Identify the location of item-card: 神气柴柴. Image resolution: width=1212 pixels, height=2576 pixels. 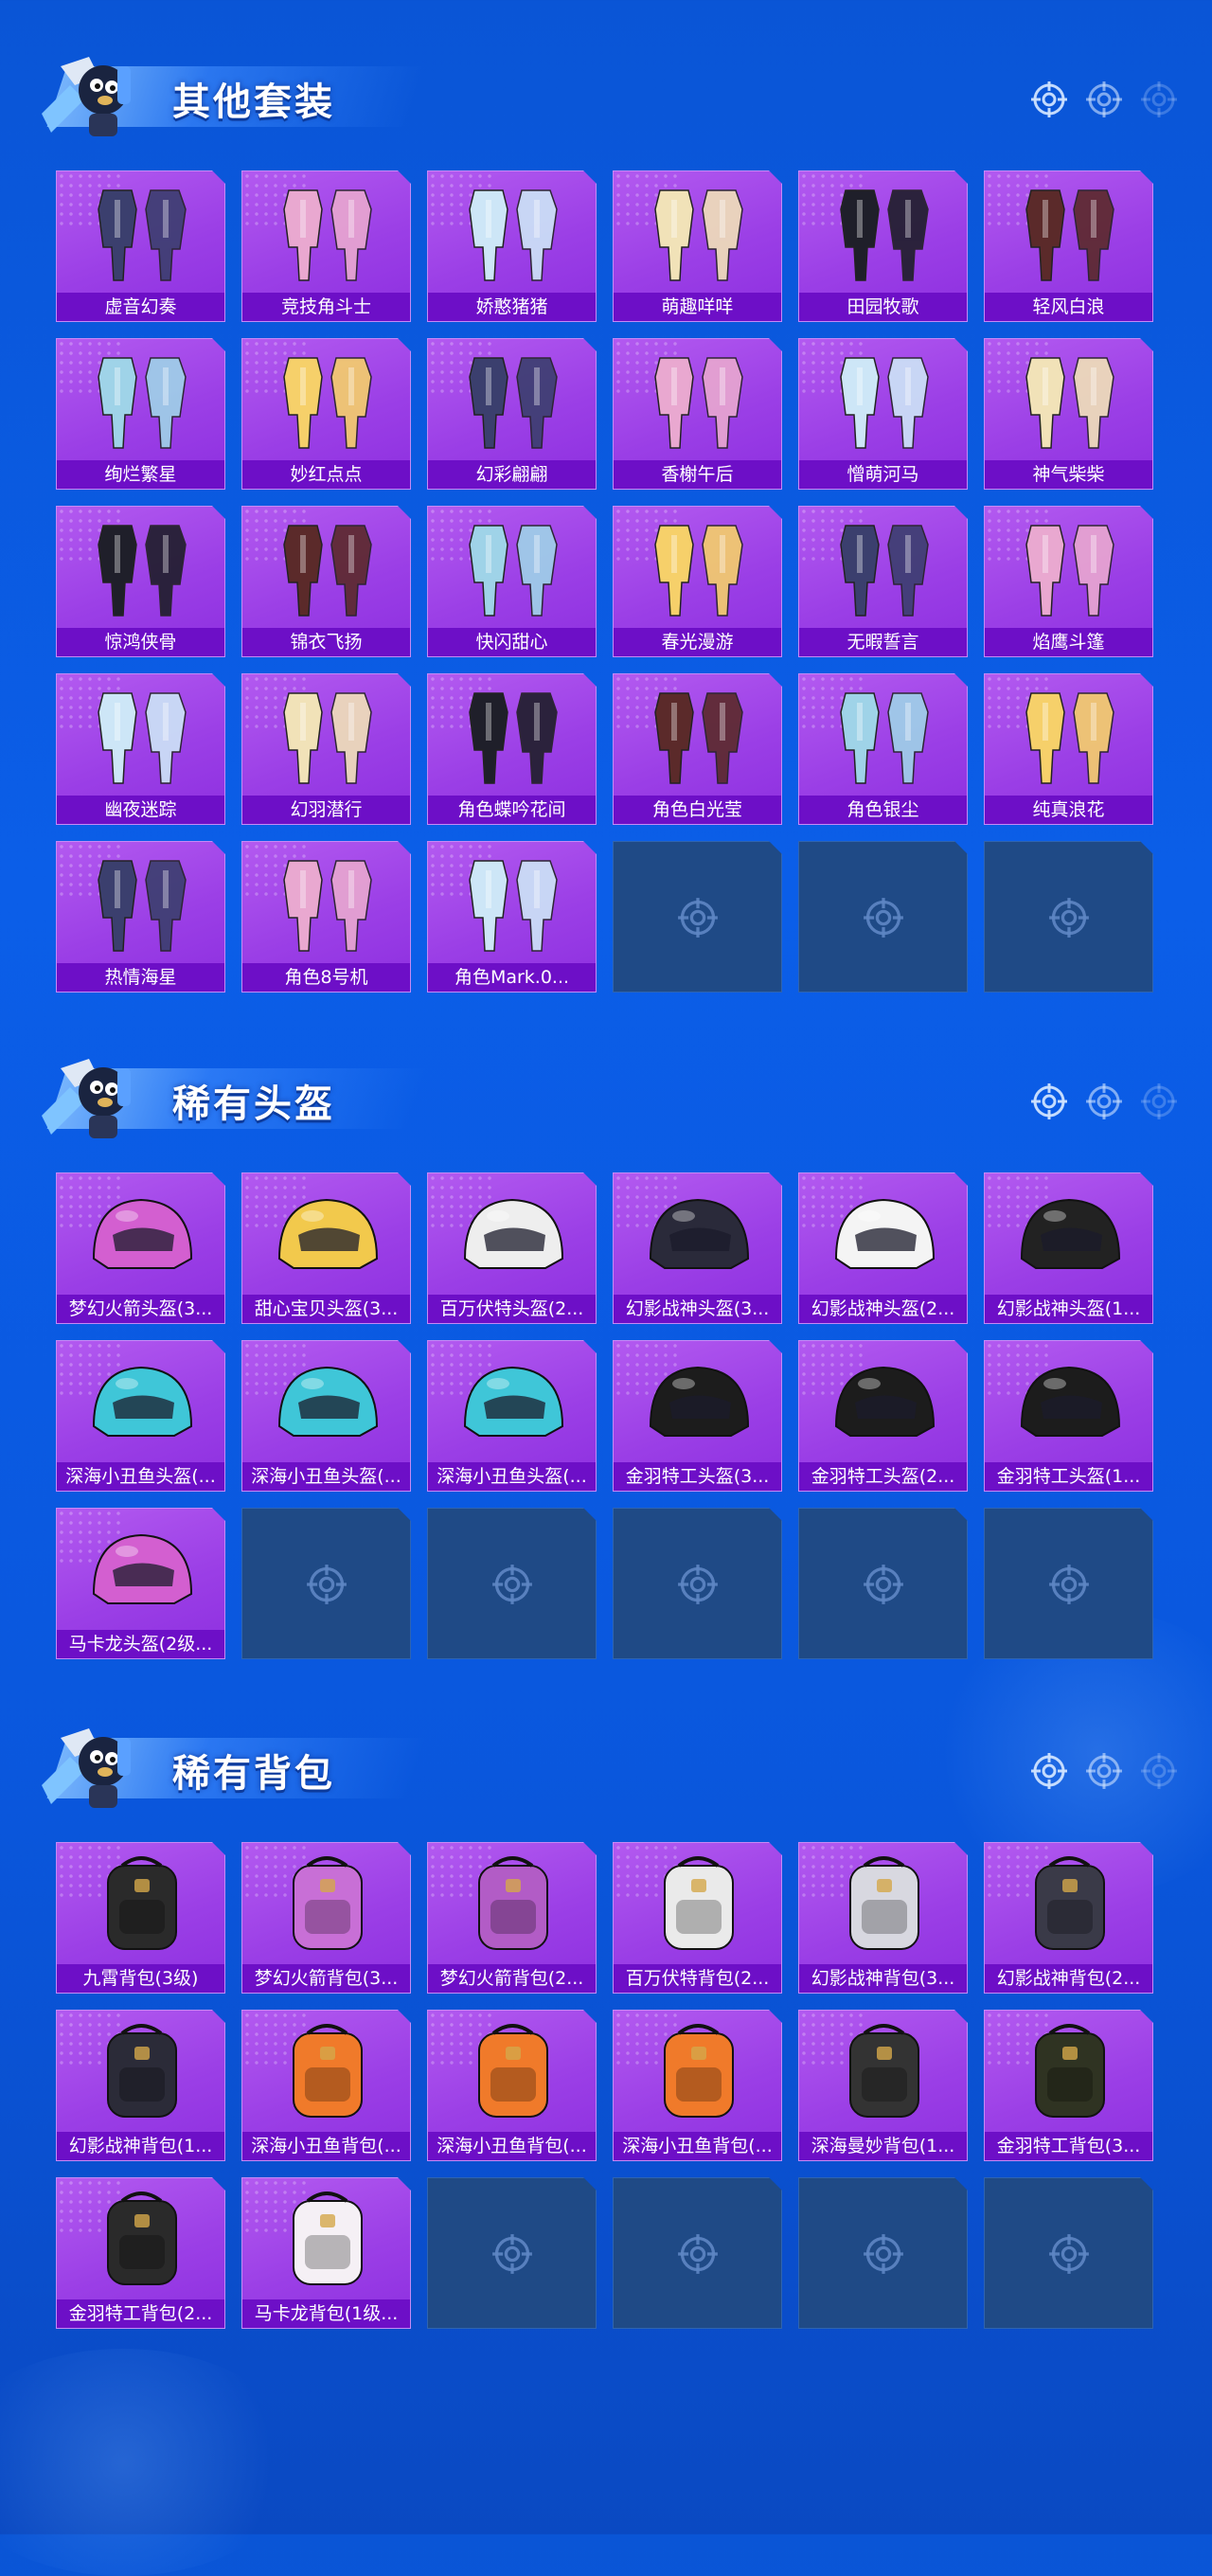
(1068, 414).